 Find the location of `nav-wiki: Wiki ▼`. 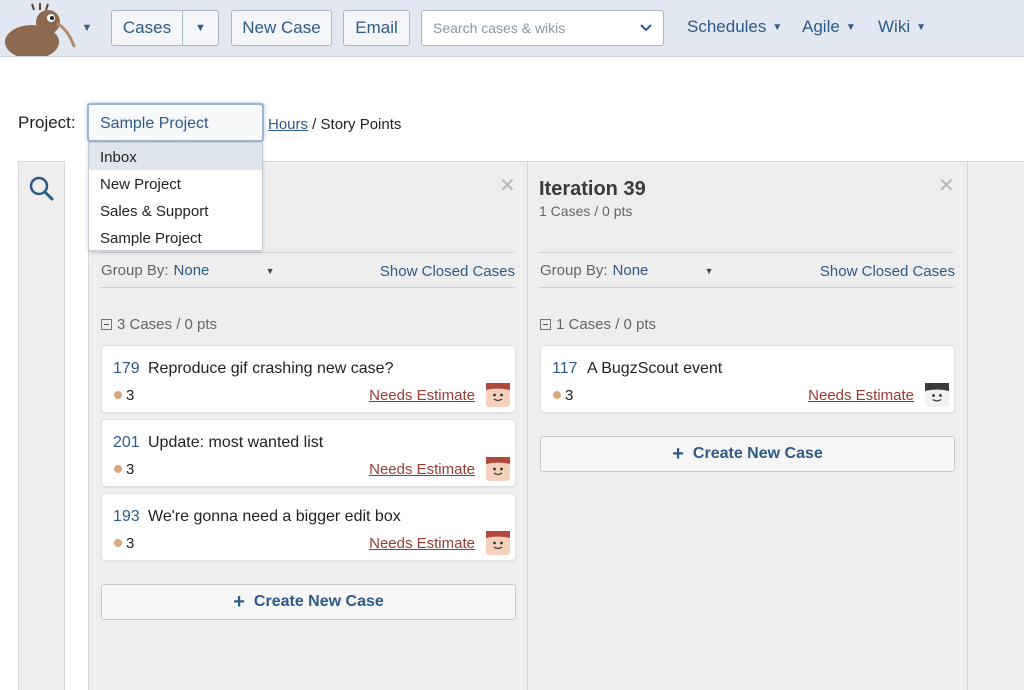

nav-wiki: Wiki ▼ is located at coordinates (902, 27).